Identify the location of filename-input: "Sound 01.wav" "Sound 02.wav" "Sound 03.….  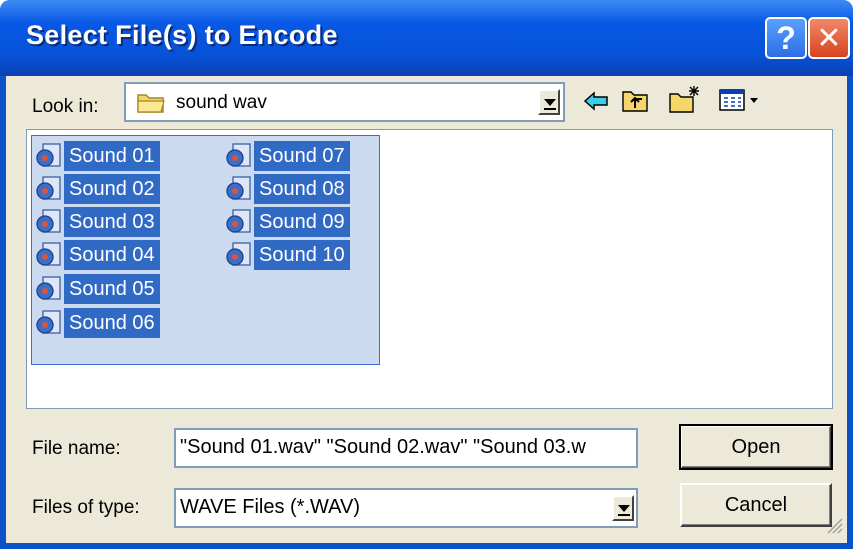
(406, 448).